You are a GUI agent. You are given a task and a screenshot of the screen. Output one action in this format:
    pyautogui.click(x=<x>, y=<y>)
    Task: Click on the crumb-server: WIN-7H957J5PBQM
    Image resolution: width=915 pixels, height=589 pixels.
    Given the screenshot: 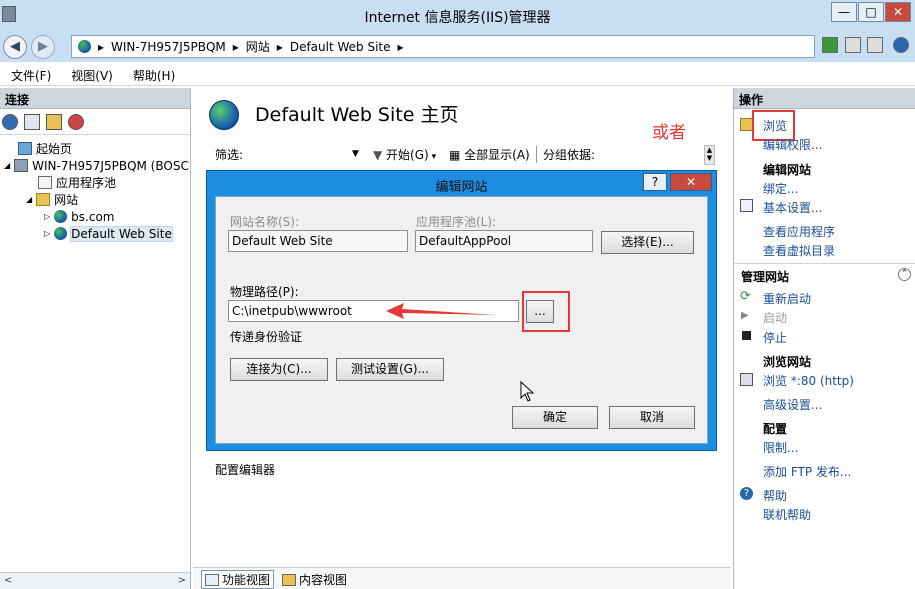 What is the action you would take?
    pyautogui.click(x=168, y=47)
    